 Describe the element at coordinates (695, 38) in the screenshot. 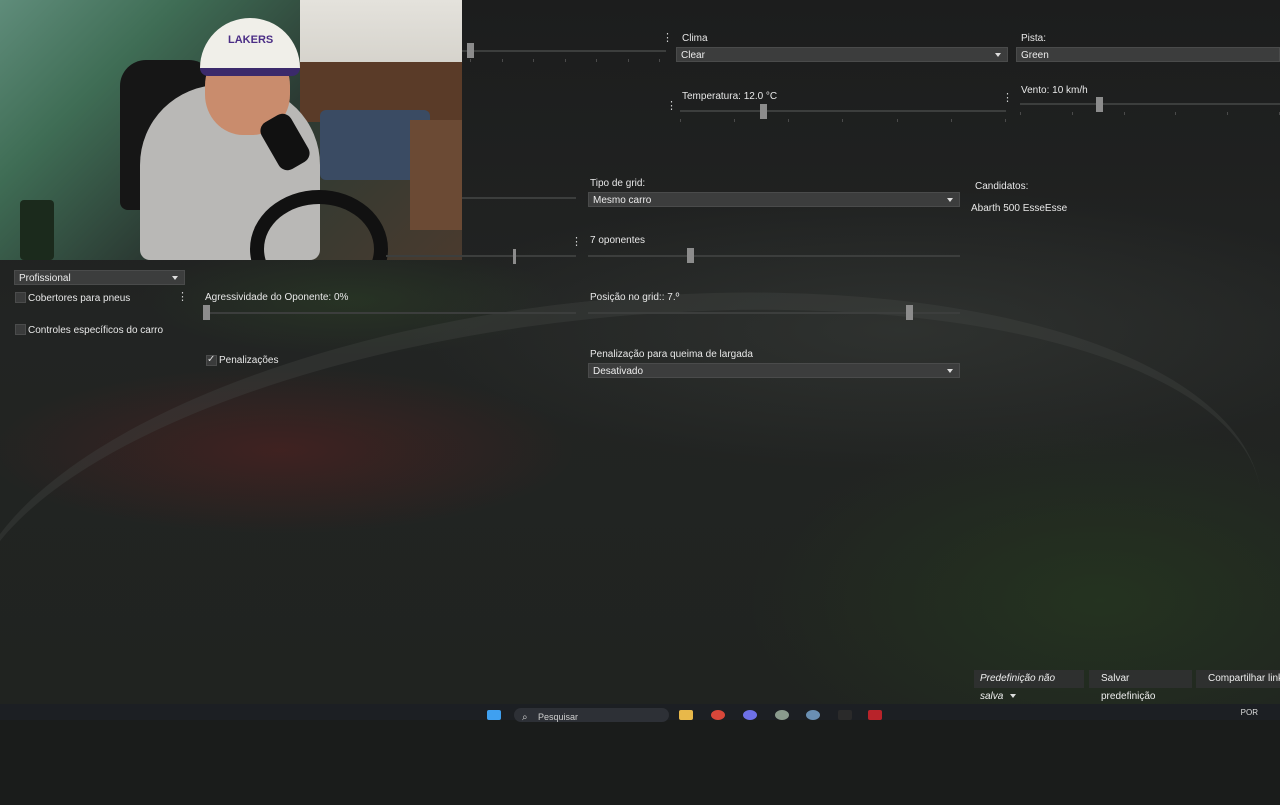

I see `weather-label: Clima` at that location.